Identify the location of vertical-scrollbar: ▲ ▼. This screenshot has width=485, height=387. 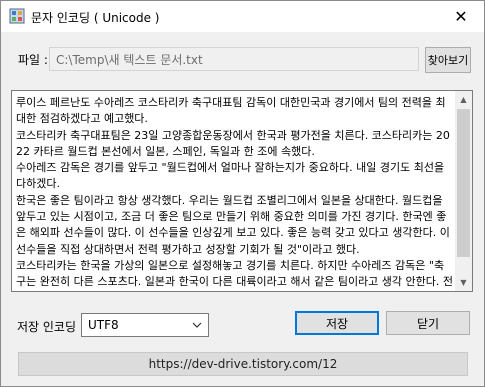
(463, 191).